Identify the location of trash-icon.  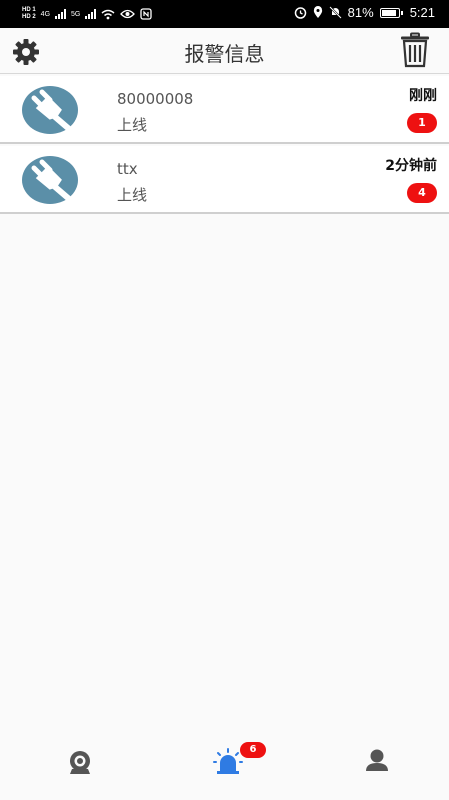
(415, 50).